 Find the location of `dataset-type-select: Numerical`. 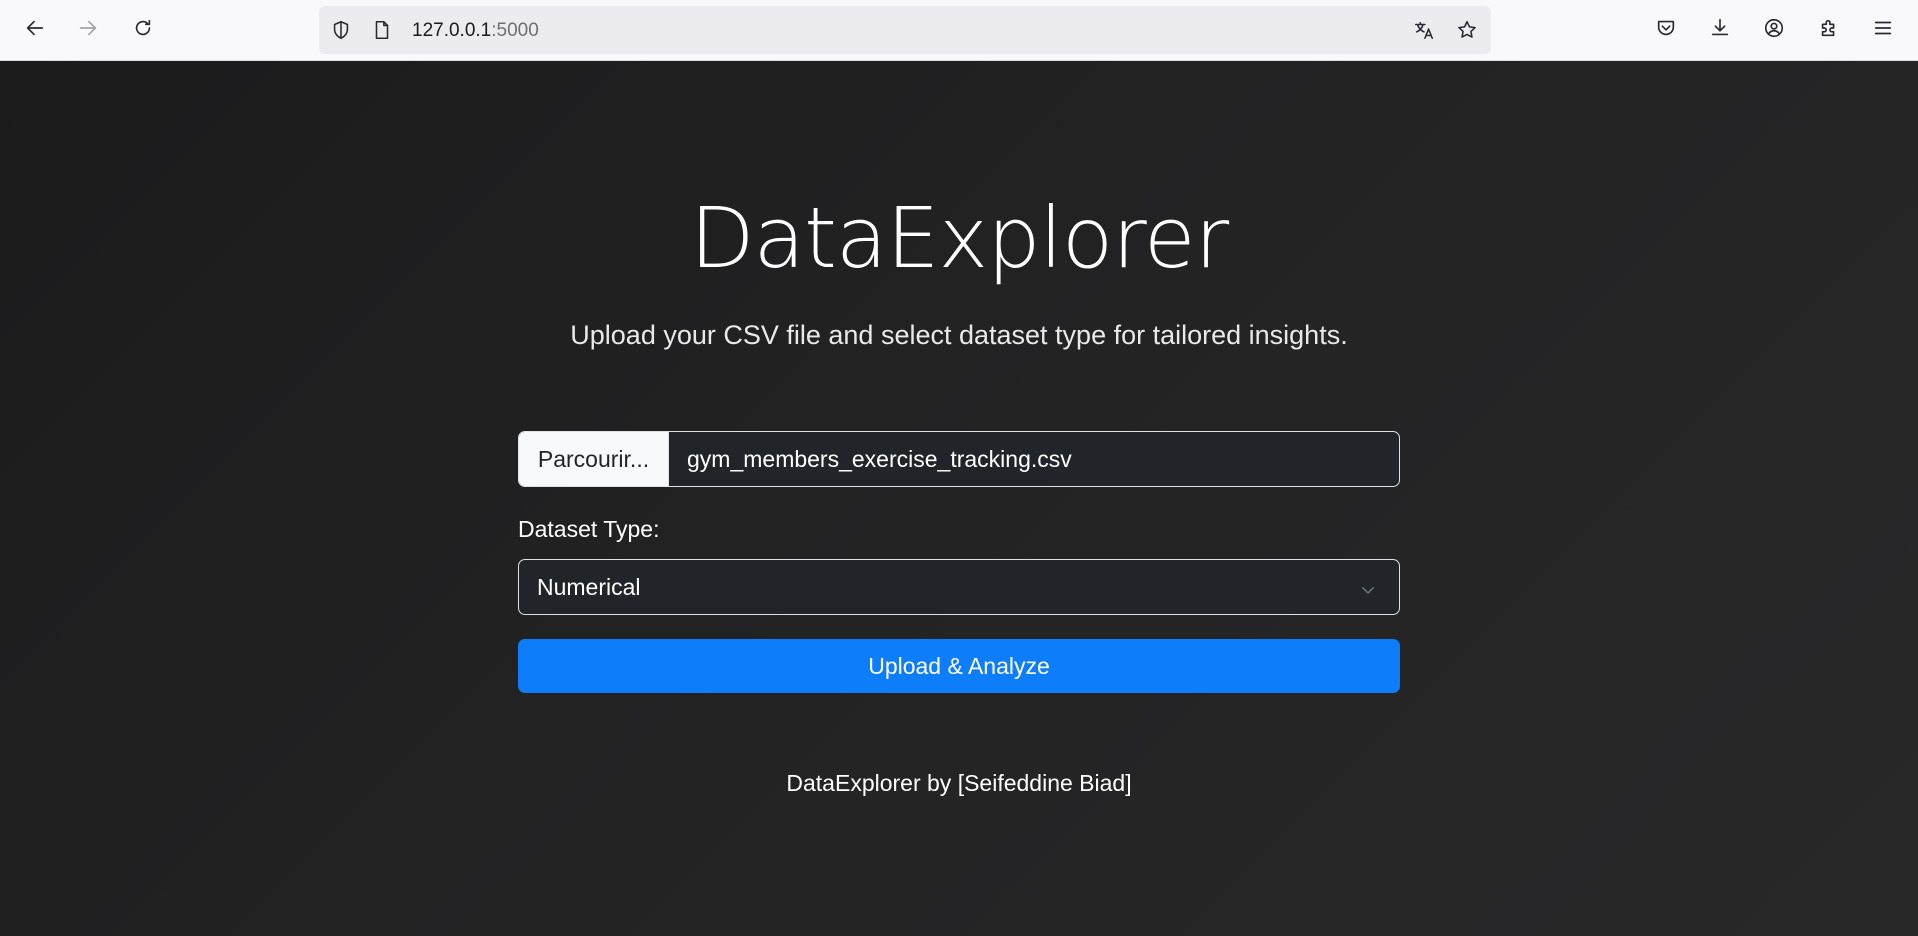

dataset-type-select: Numerical is located at coordinates (959, 587).